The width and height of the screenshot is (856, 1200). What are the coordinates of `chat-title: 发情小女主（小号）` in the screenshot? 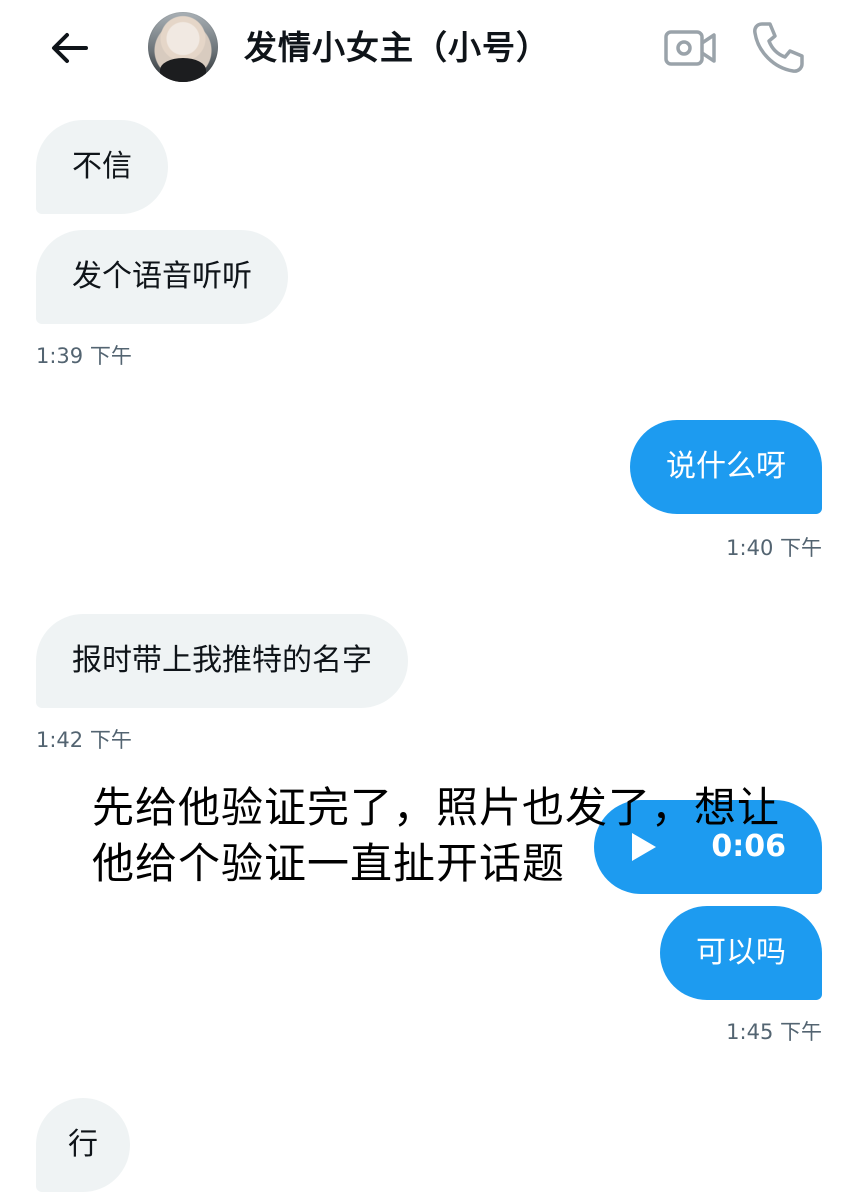 It's located at (397, 48).